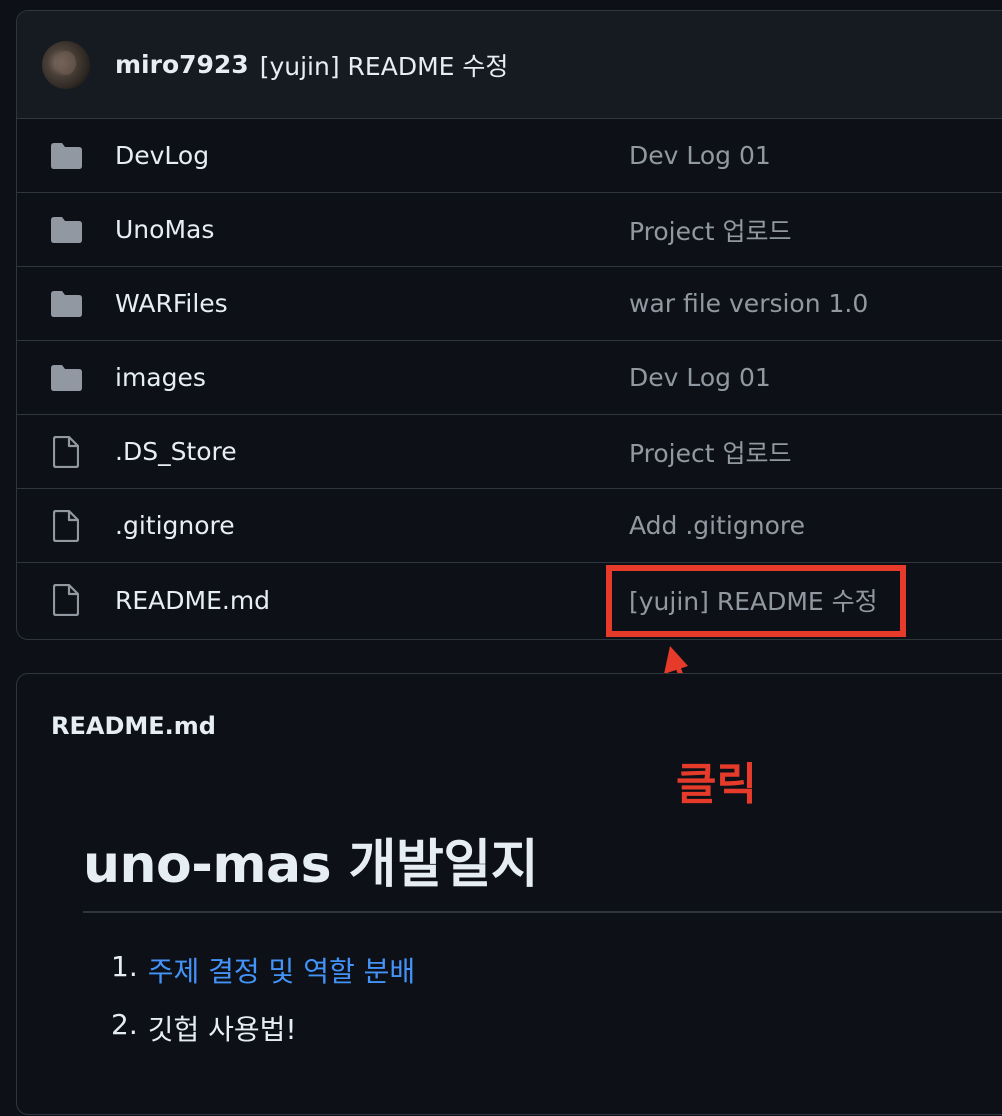 This screenshot has width=1002, height=1116. What do you see at coordinates (176, 451) in the screenshot?
I see `file-name: .DS_Store` at bounding box center [176, 451].